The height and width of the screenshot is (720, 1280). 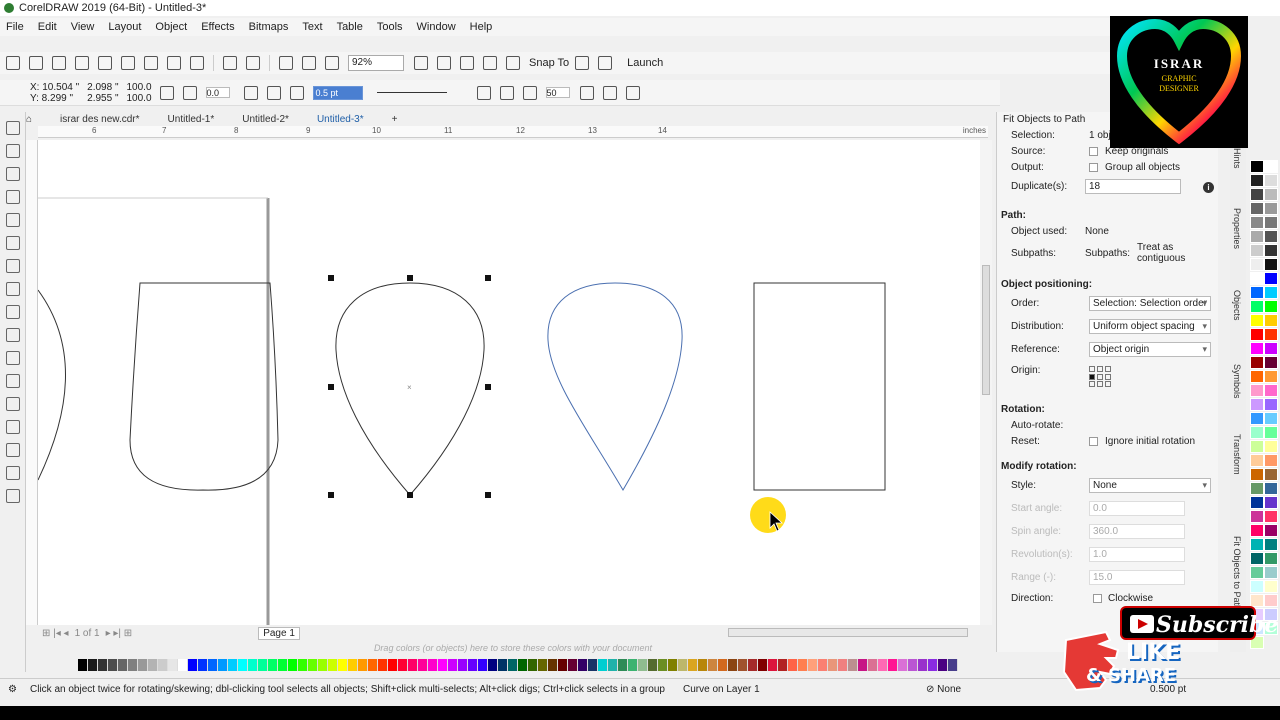 I want to click on polygon-tool-icon, so click(x=13, y=312).